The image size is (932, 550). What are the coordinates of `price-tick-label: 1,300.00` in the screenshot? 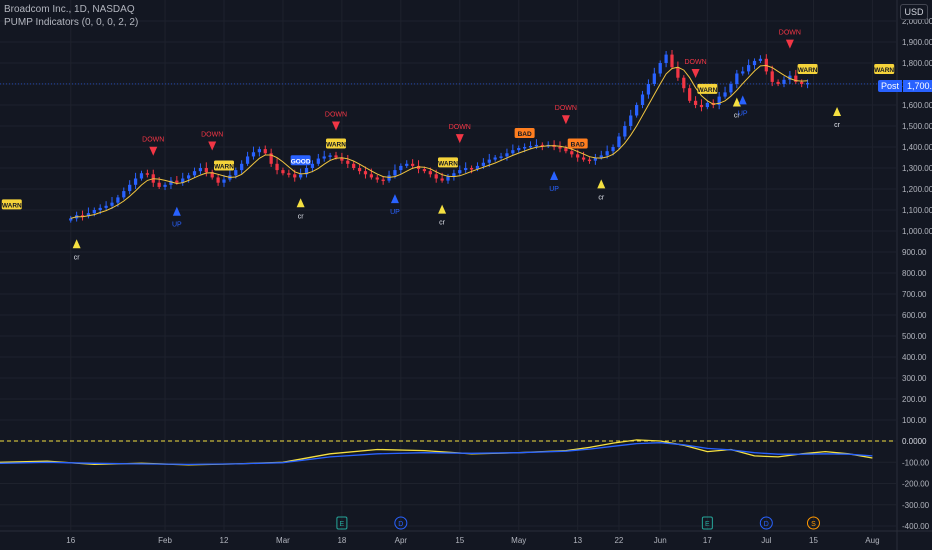 It's located at (917, 168).